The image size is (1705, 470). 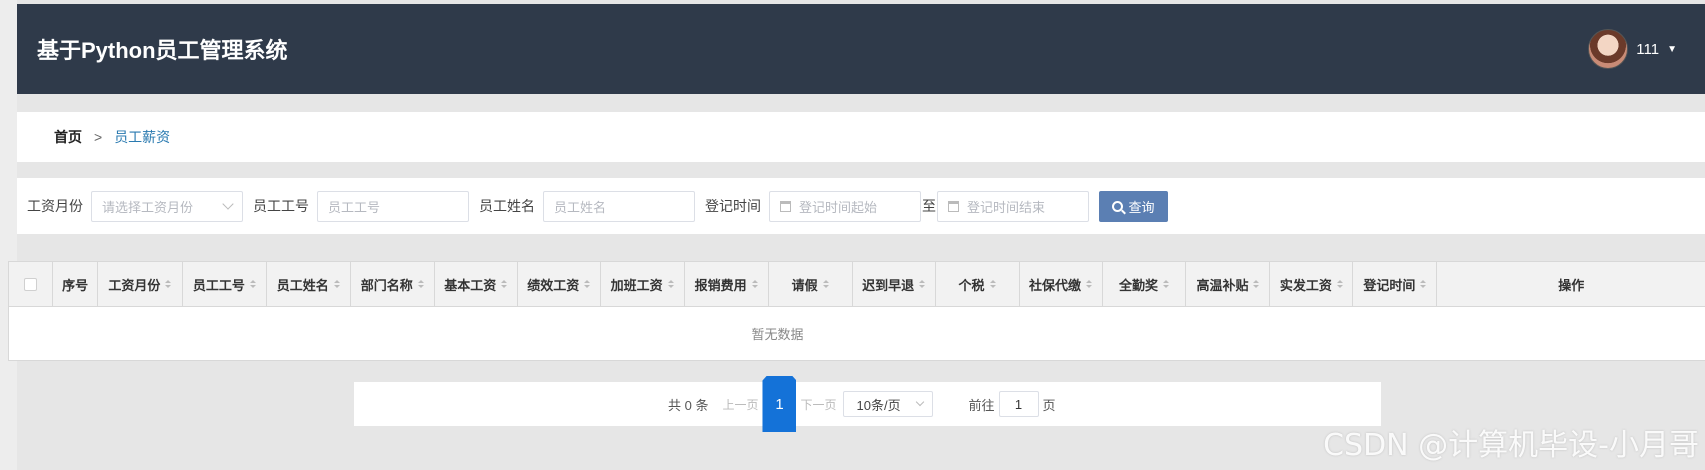 I want to click on column-label: 请假, so click(x=804, y=285).